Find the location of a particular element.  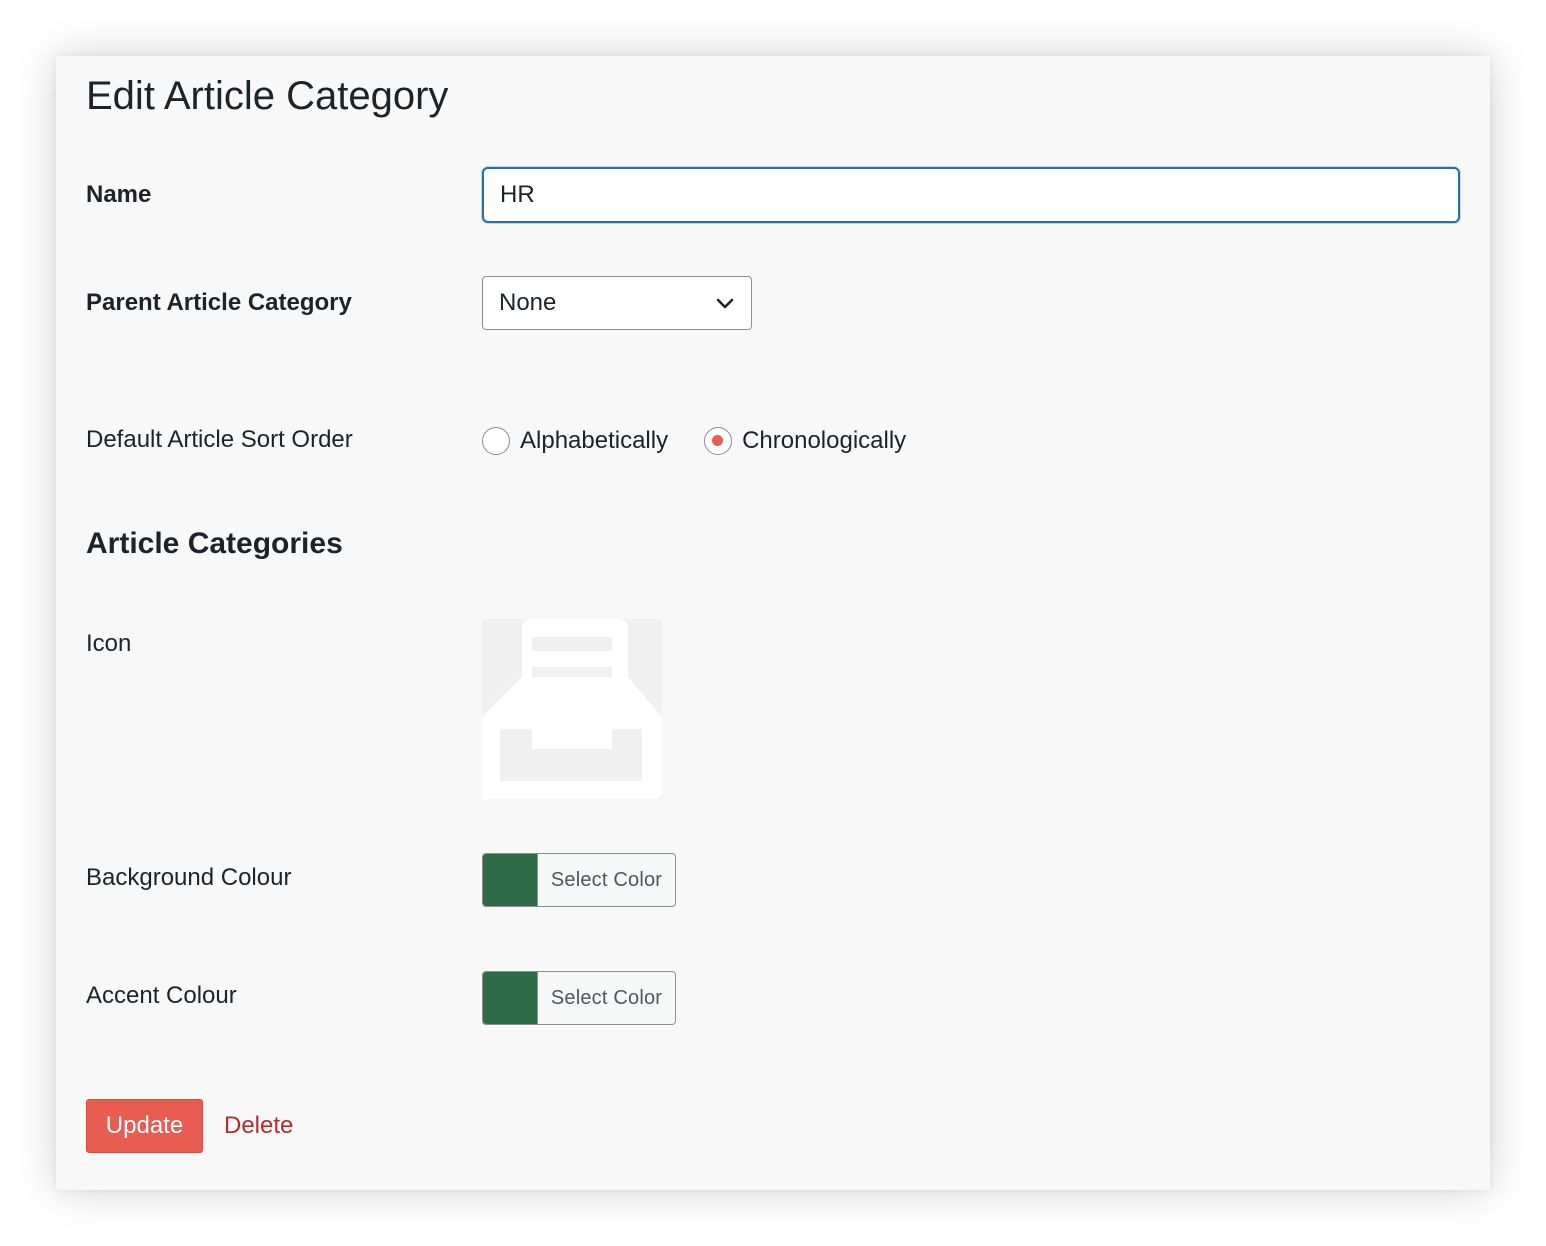

background-colour-button: Select Color is located at coordinates (579, 880).